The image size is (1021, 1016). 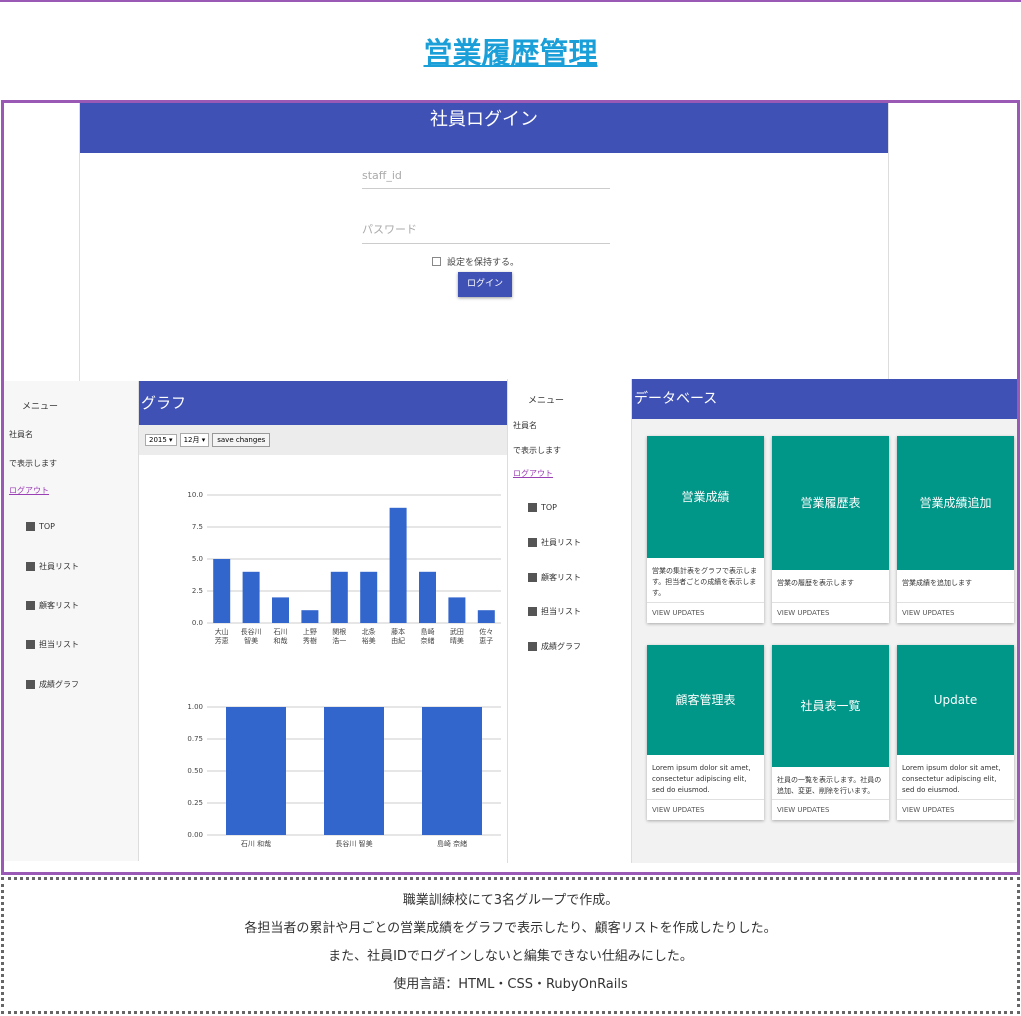 What do you see at coordinates (158, 440) in the screenshot?
I see `year-value: 2015` at bounding box center [158, 440].